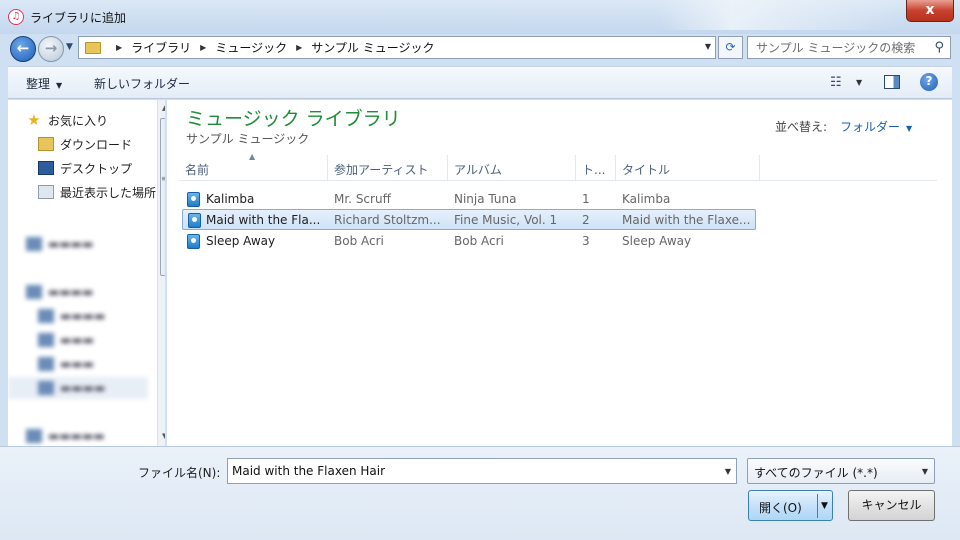 The height and width of the screenshot is (540, 960). What do you see at coordinates (252, 156) in the screenshot?
I see `sort-ascending-icon: ▲` at bounding box center [252, 156].